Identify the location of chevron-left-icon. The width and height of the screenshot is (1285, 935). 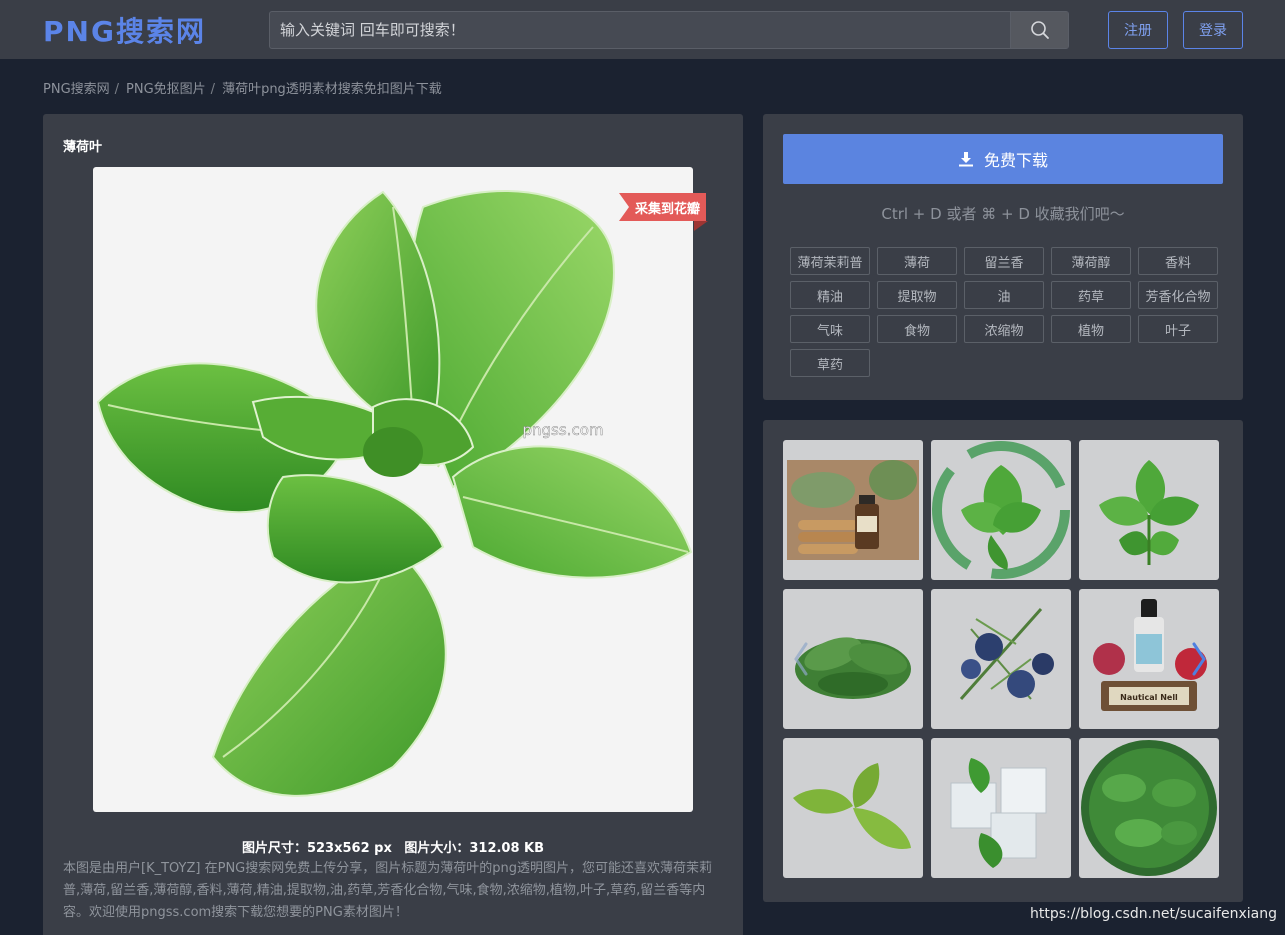
(801, 659).